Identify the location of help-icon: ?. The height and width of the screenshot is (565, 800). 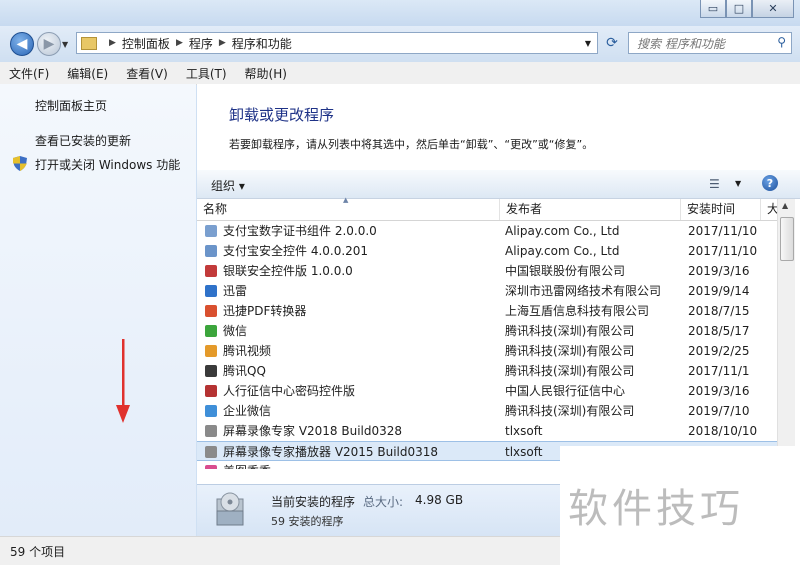
(770, 183).